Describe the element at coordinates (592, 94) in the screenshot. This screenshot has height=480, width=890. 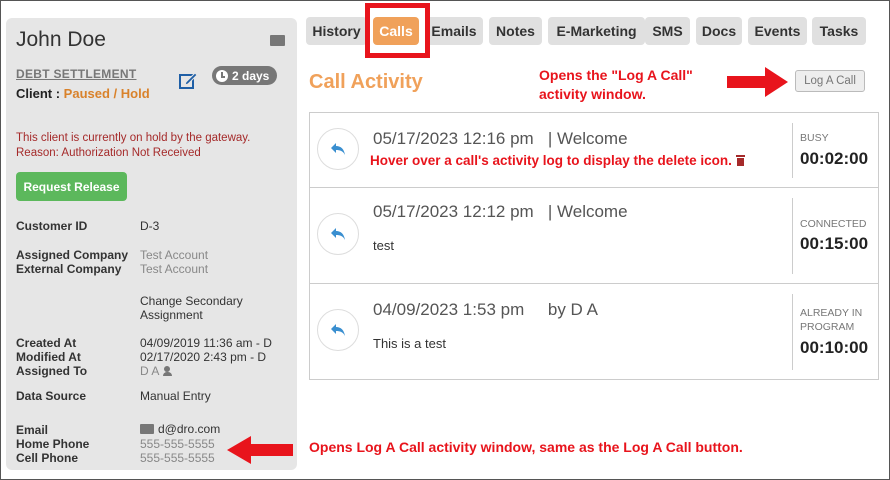
I see `annotation-log-call-line2: activity window.` at that location.